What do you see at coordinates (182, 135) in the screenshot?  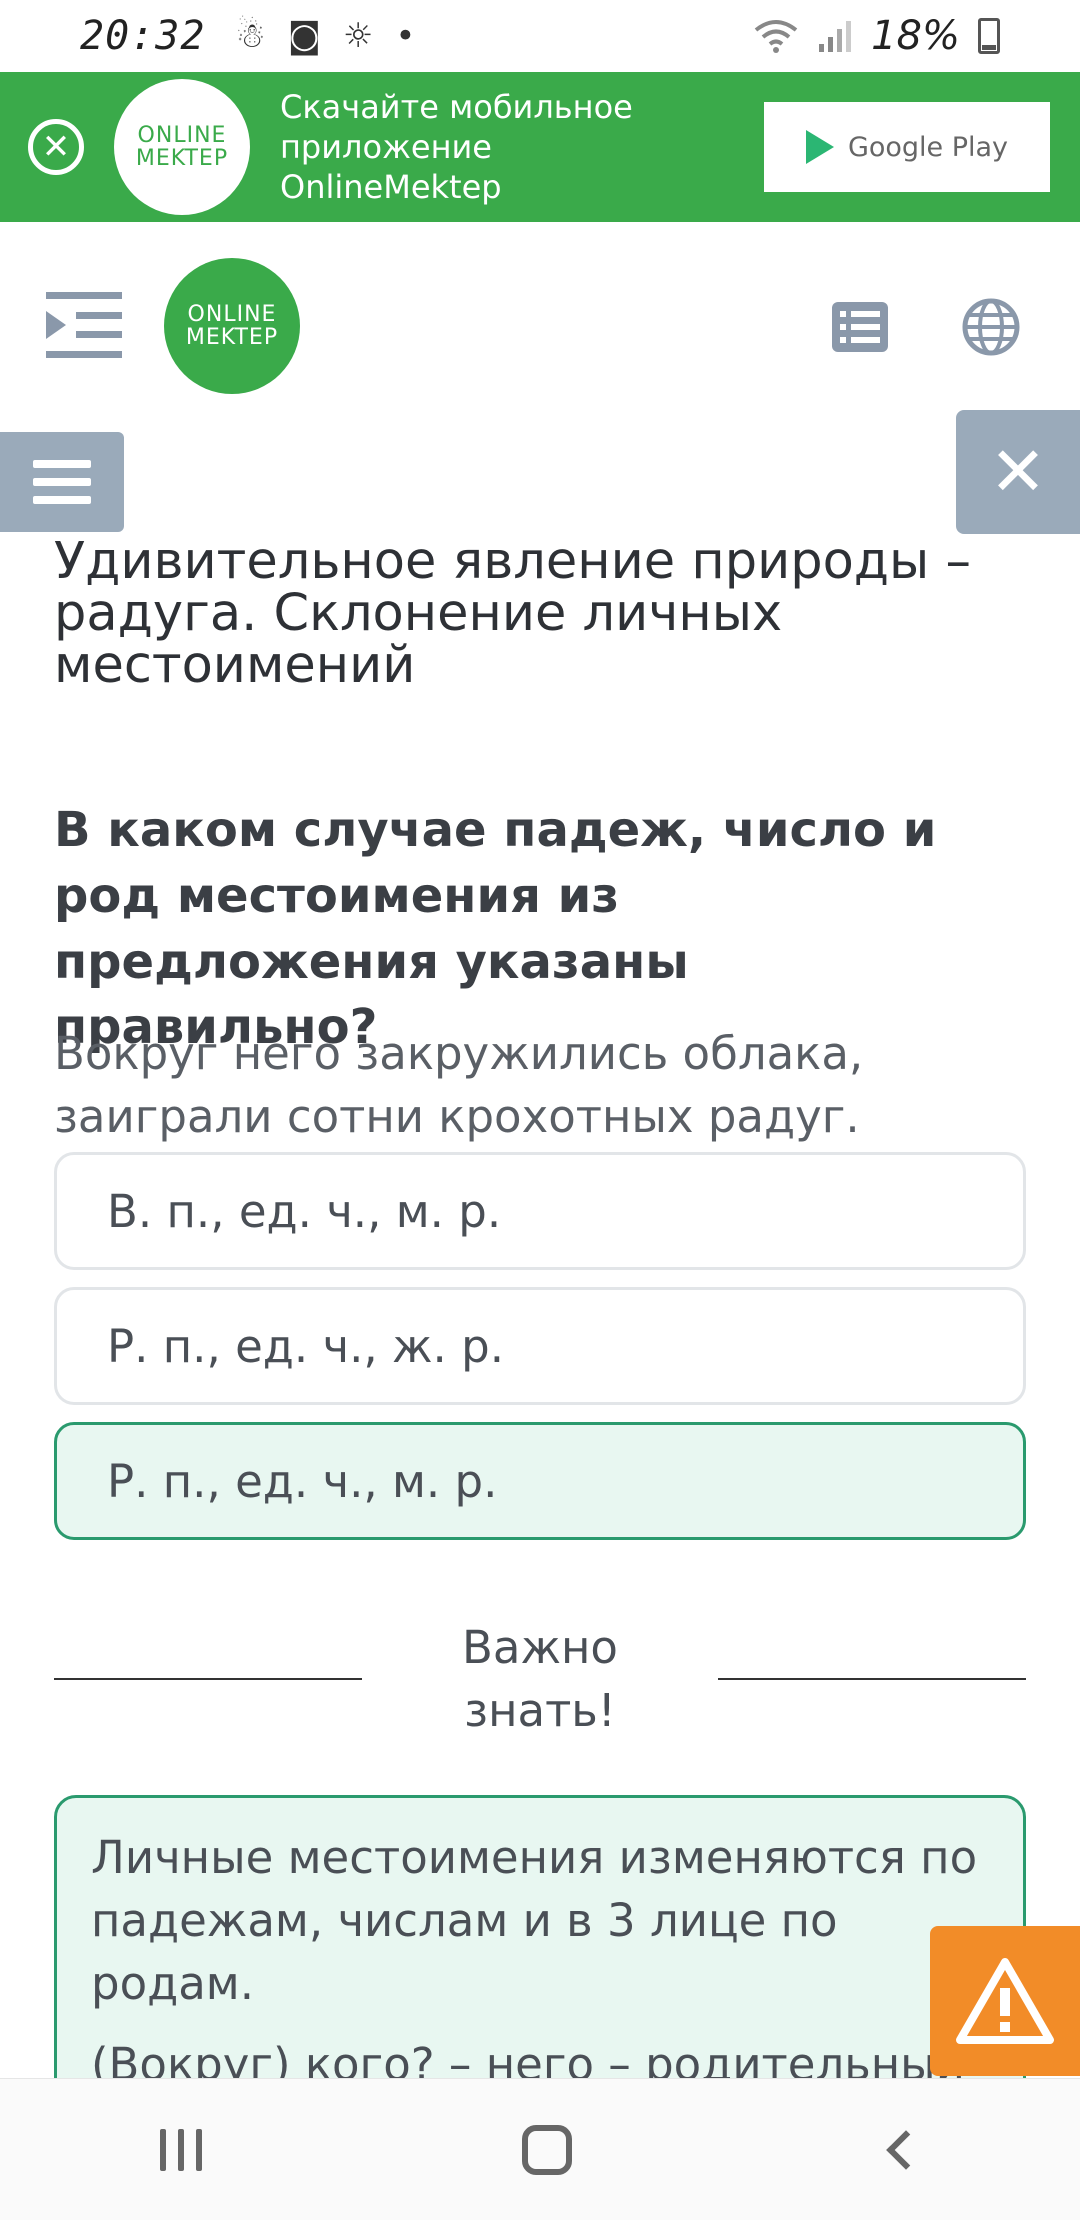 I see `banner-logo-line1: ONLINE` at bounding box center [182, 135].